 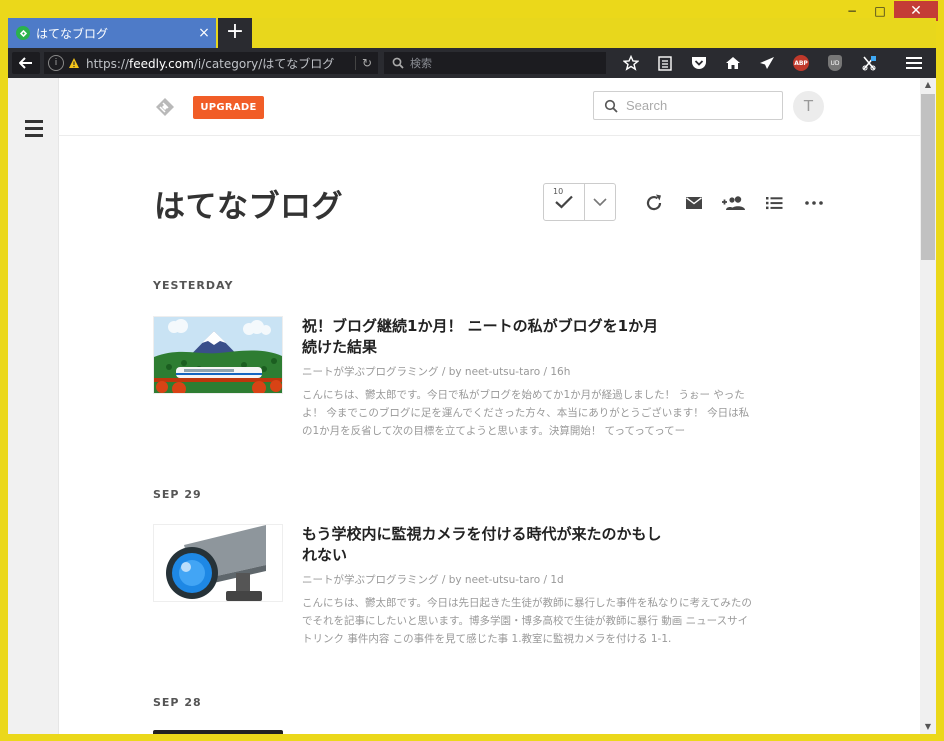 I want to click on refresh-button, so click(x=654, y=203).